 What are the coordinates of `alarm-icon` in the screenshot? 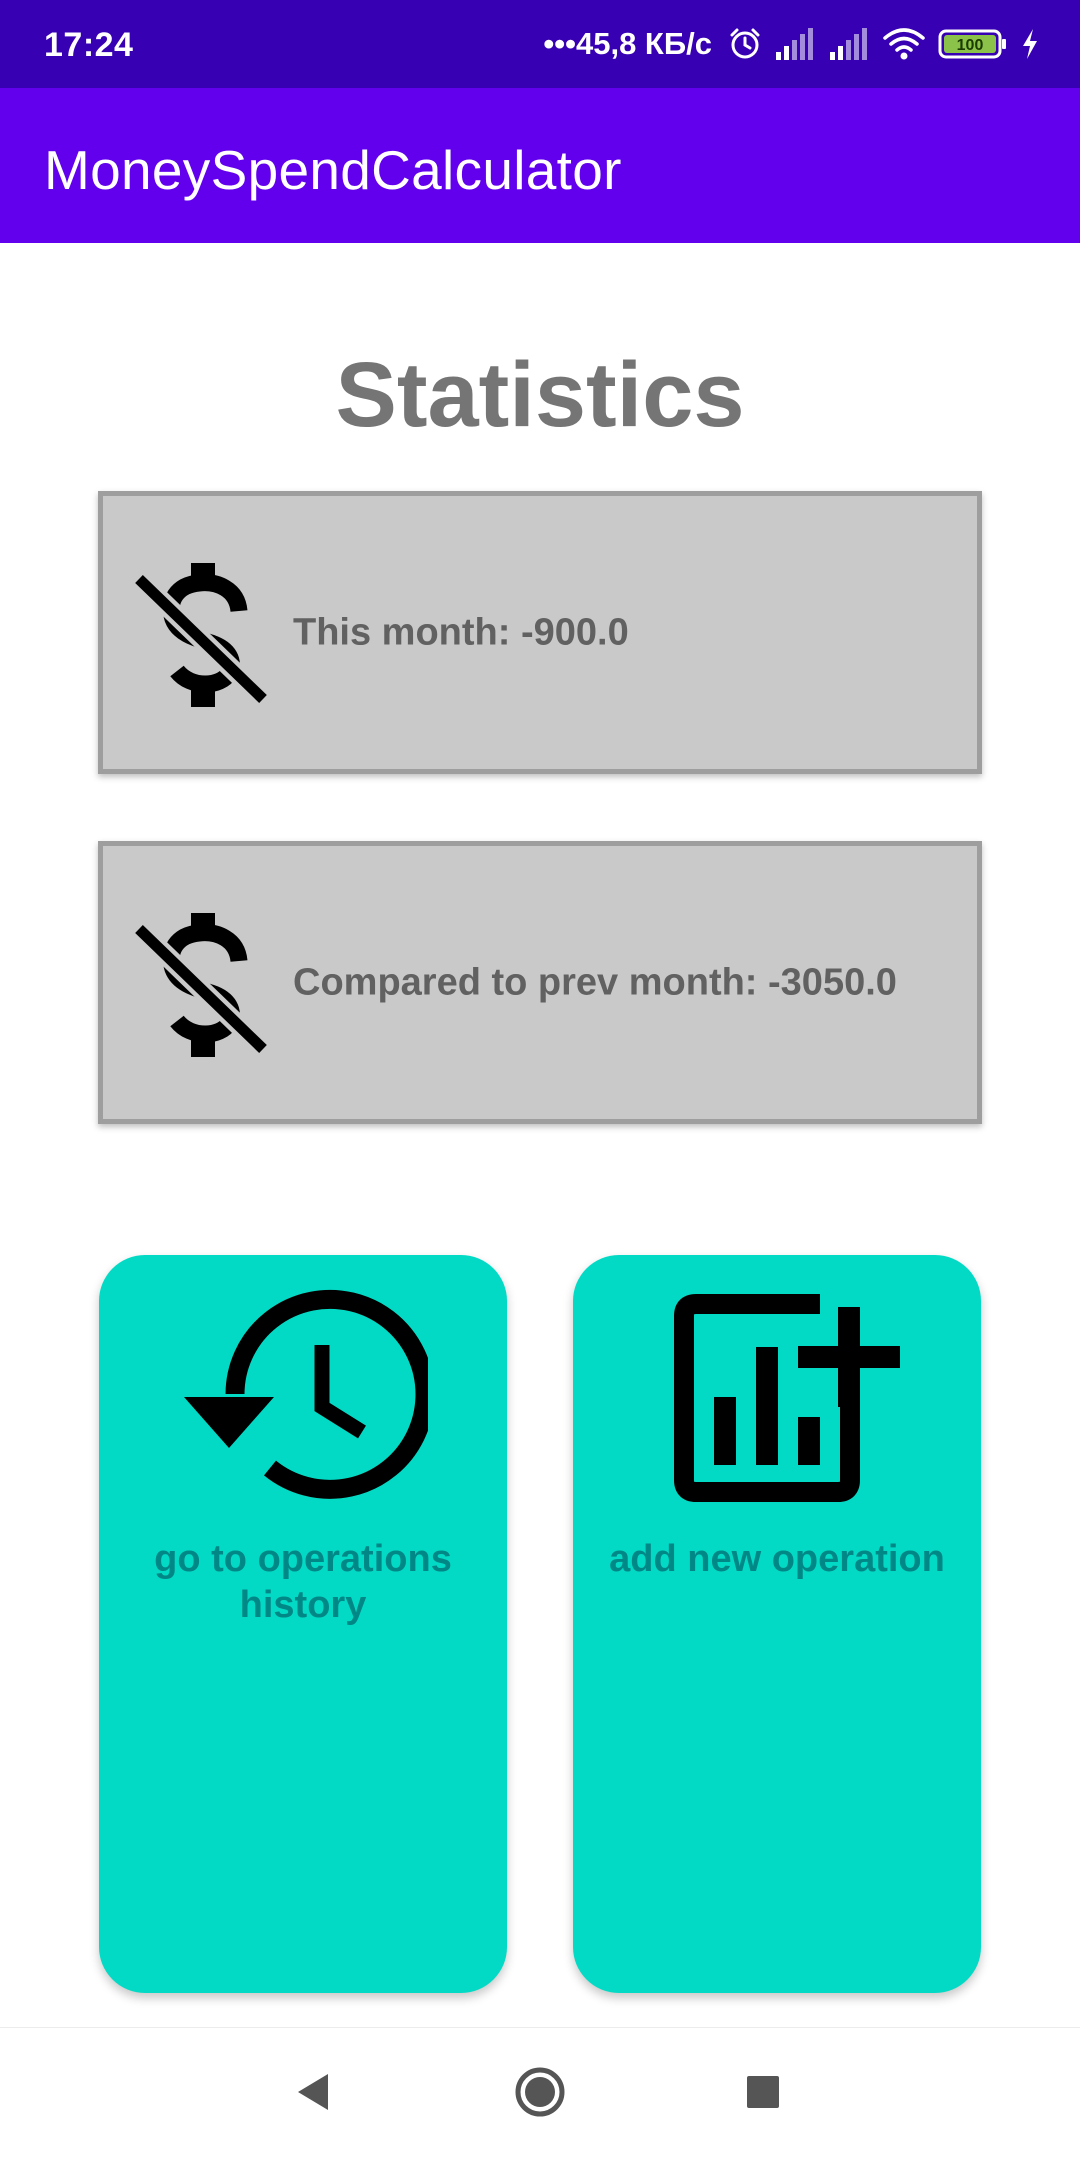 It's located at (745, 43).